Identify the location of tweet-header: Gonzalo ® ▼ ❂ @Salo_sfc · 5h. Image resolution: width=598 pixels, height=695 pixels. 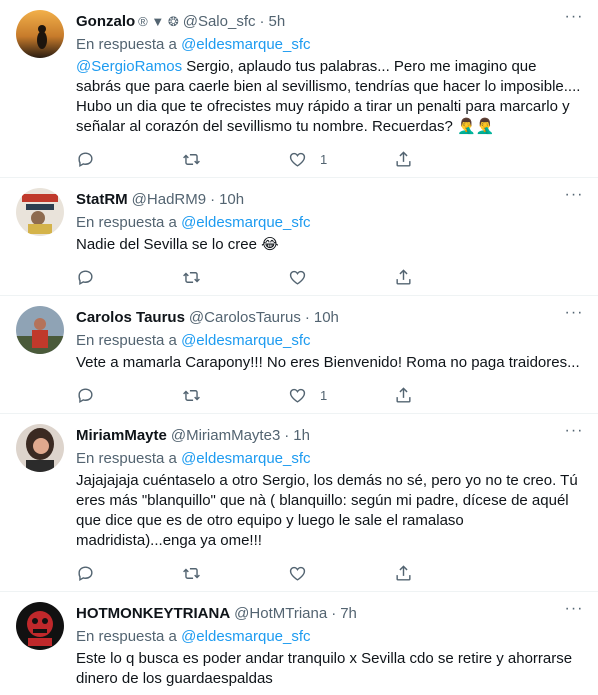
(329, 22).